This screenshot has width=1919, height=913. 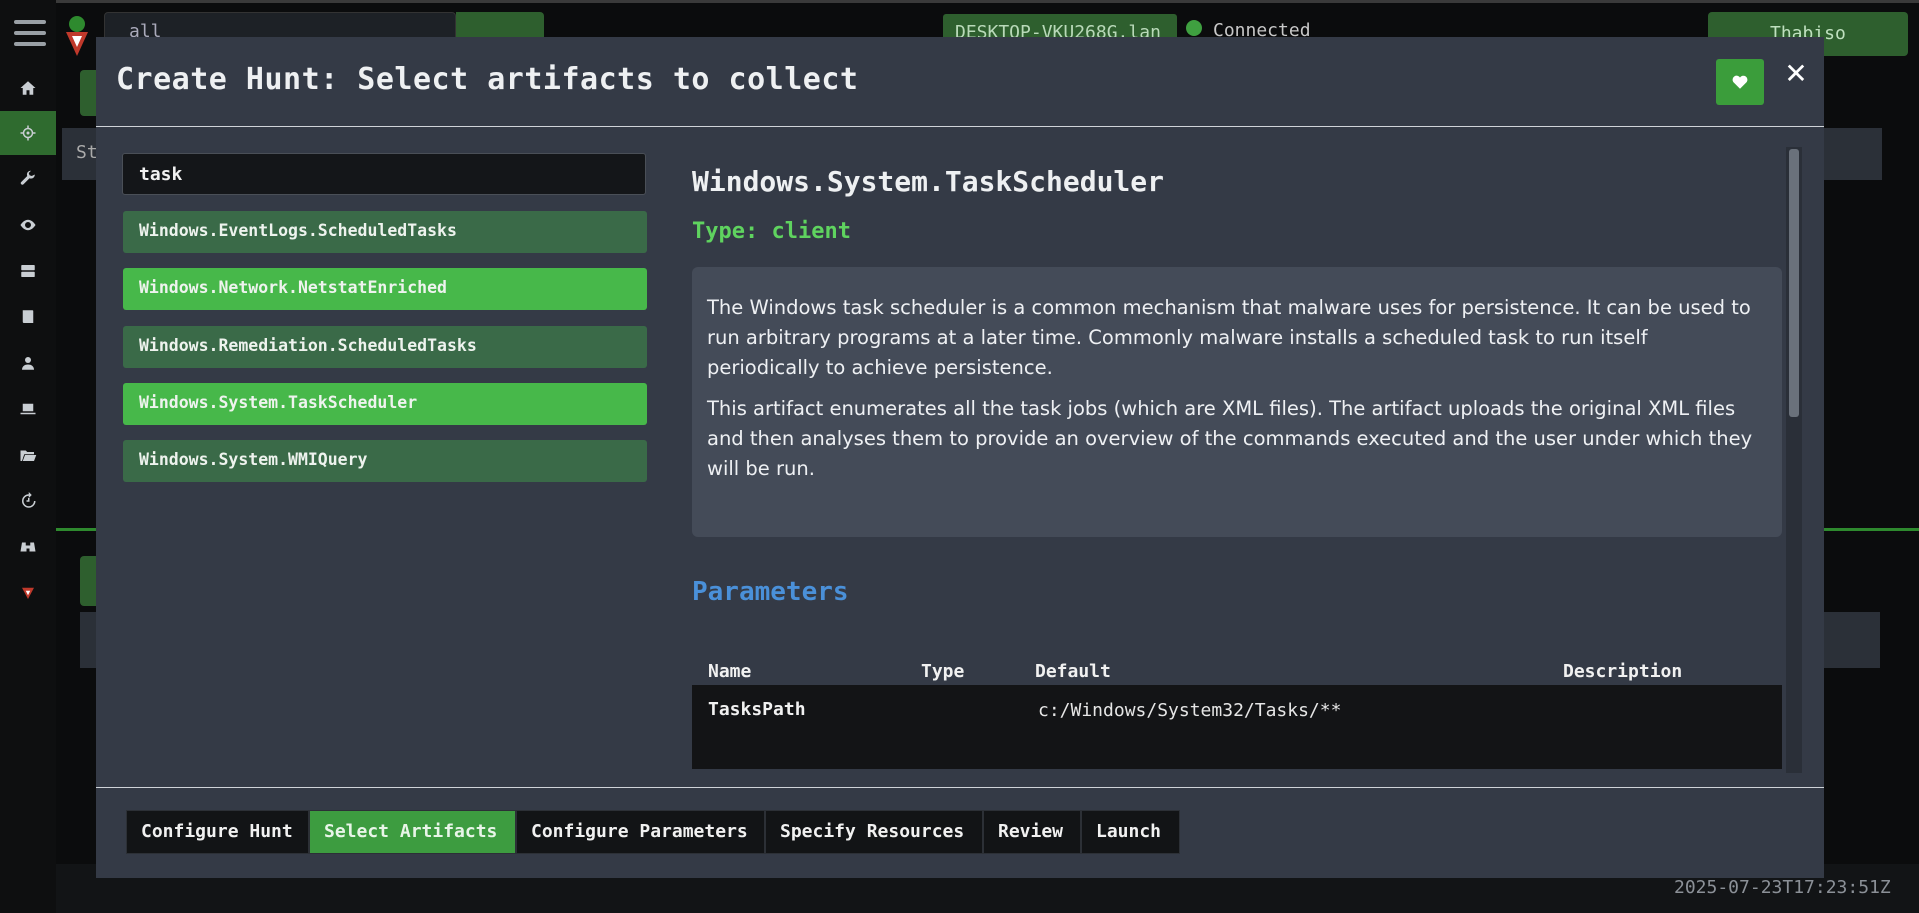 I want to click on heart-icon, so click(x=1740, y=82).